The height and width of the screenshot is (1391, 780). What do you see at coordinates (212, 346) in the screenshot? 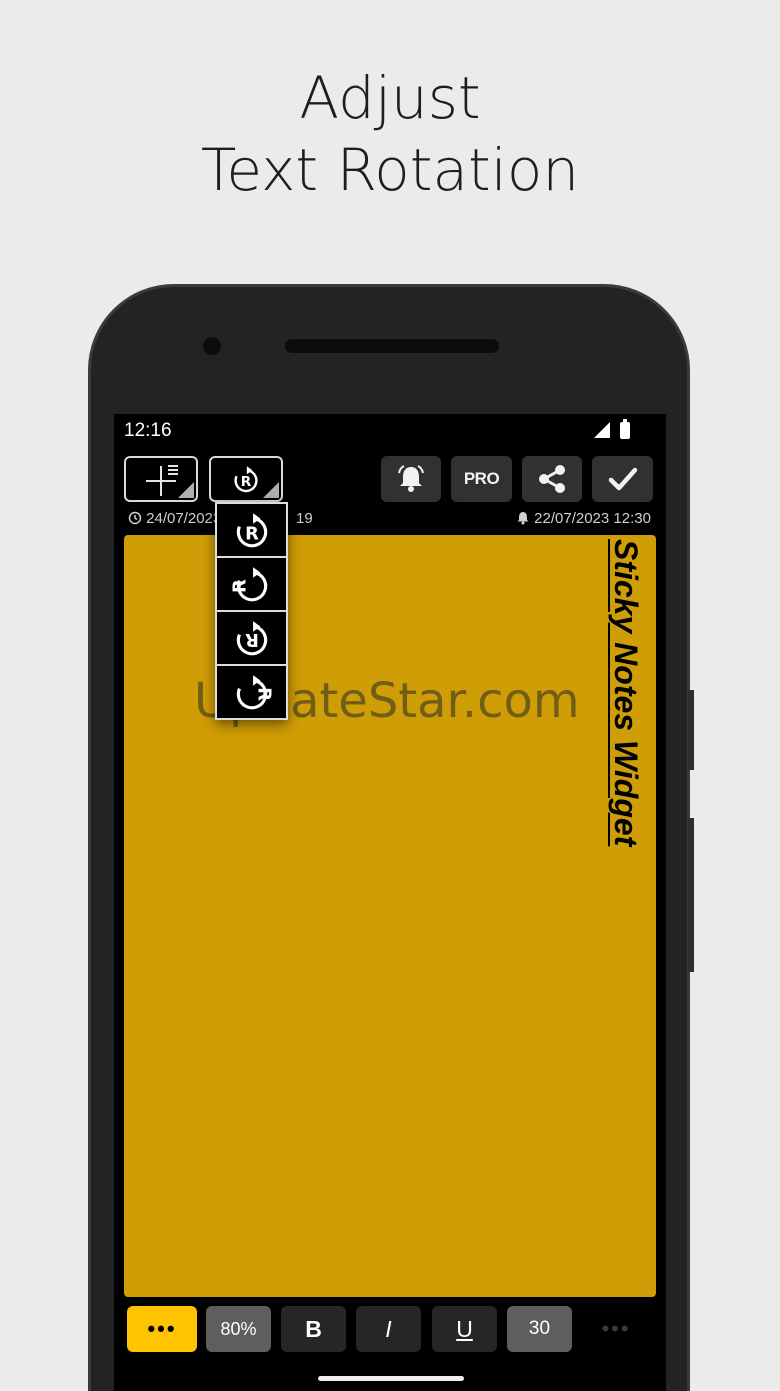
I see `front-camera` at bounding box center [212, 346].